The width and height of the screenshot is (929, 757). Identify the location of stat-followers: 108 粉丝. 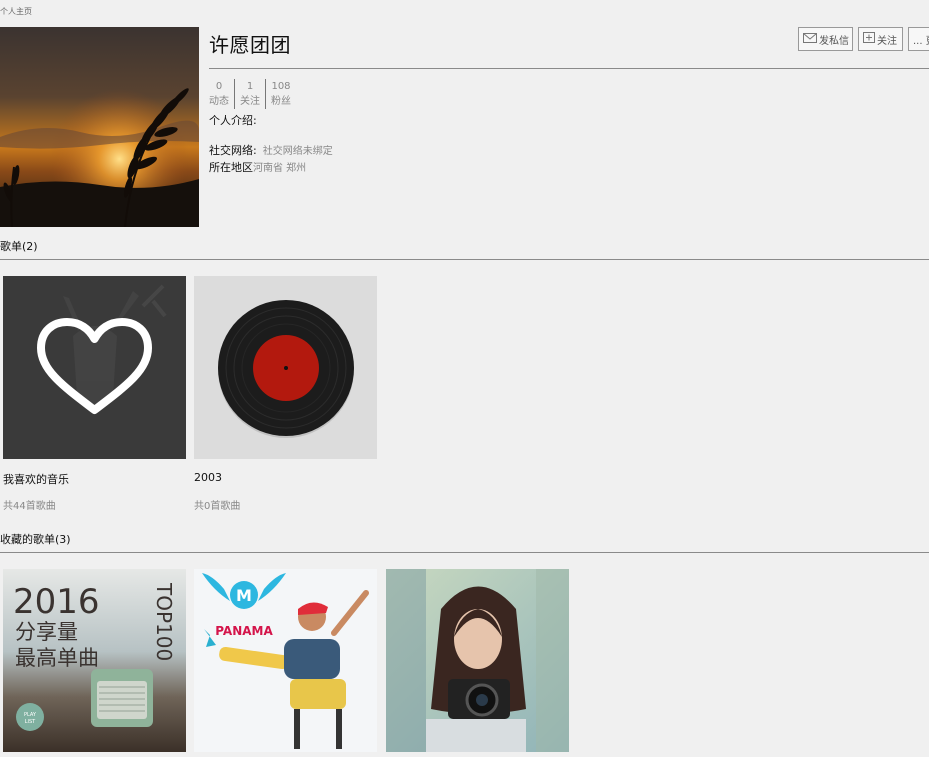
(280, 94).